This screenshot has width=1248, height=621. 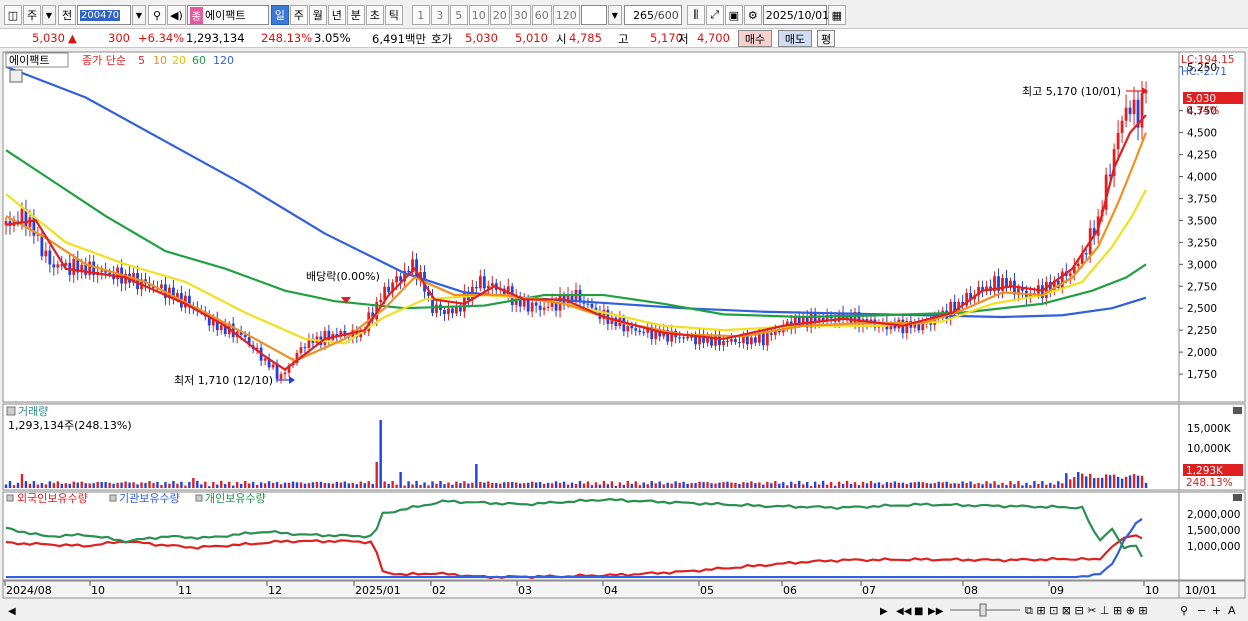 What do you see at coordinates (1202, 353) in the screenshot?
I see `price-tick-label: 2,000` at bounding box center [1202, 353].